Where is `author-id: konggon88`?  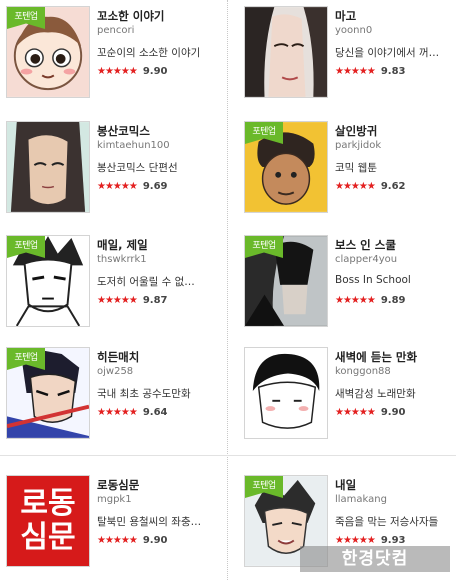
author-id: konggon88 is located at coordinates (363, 371).